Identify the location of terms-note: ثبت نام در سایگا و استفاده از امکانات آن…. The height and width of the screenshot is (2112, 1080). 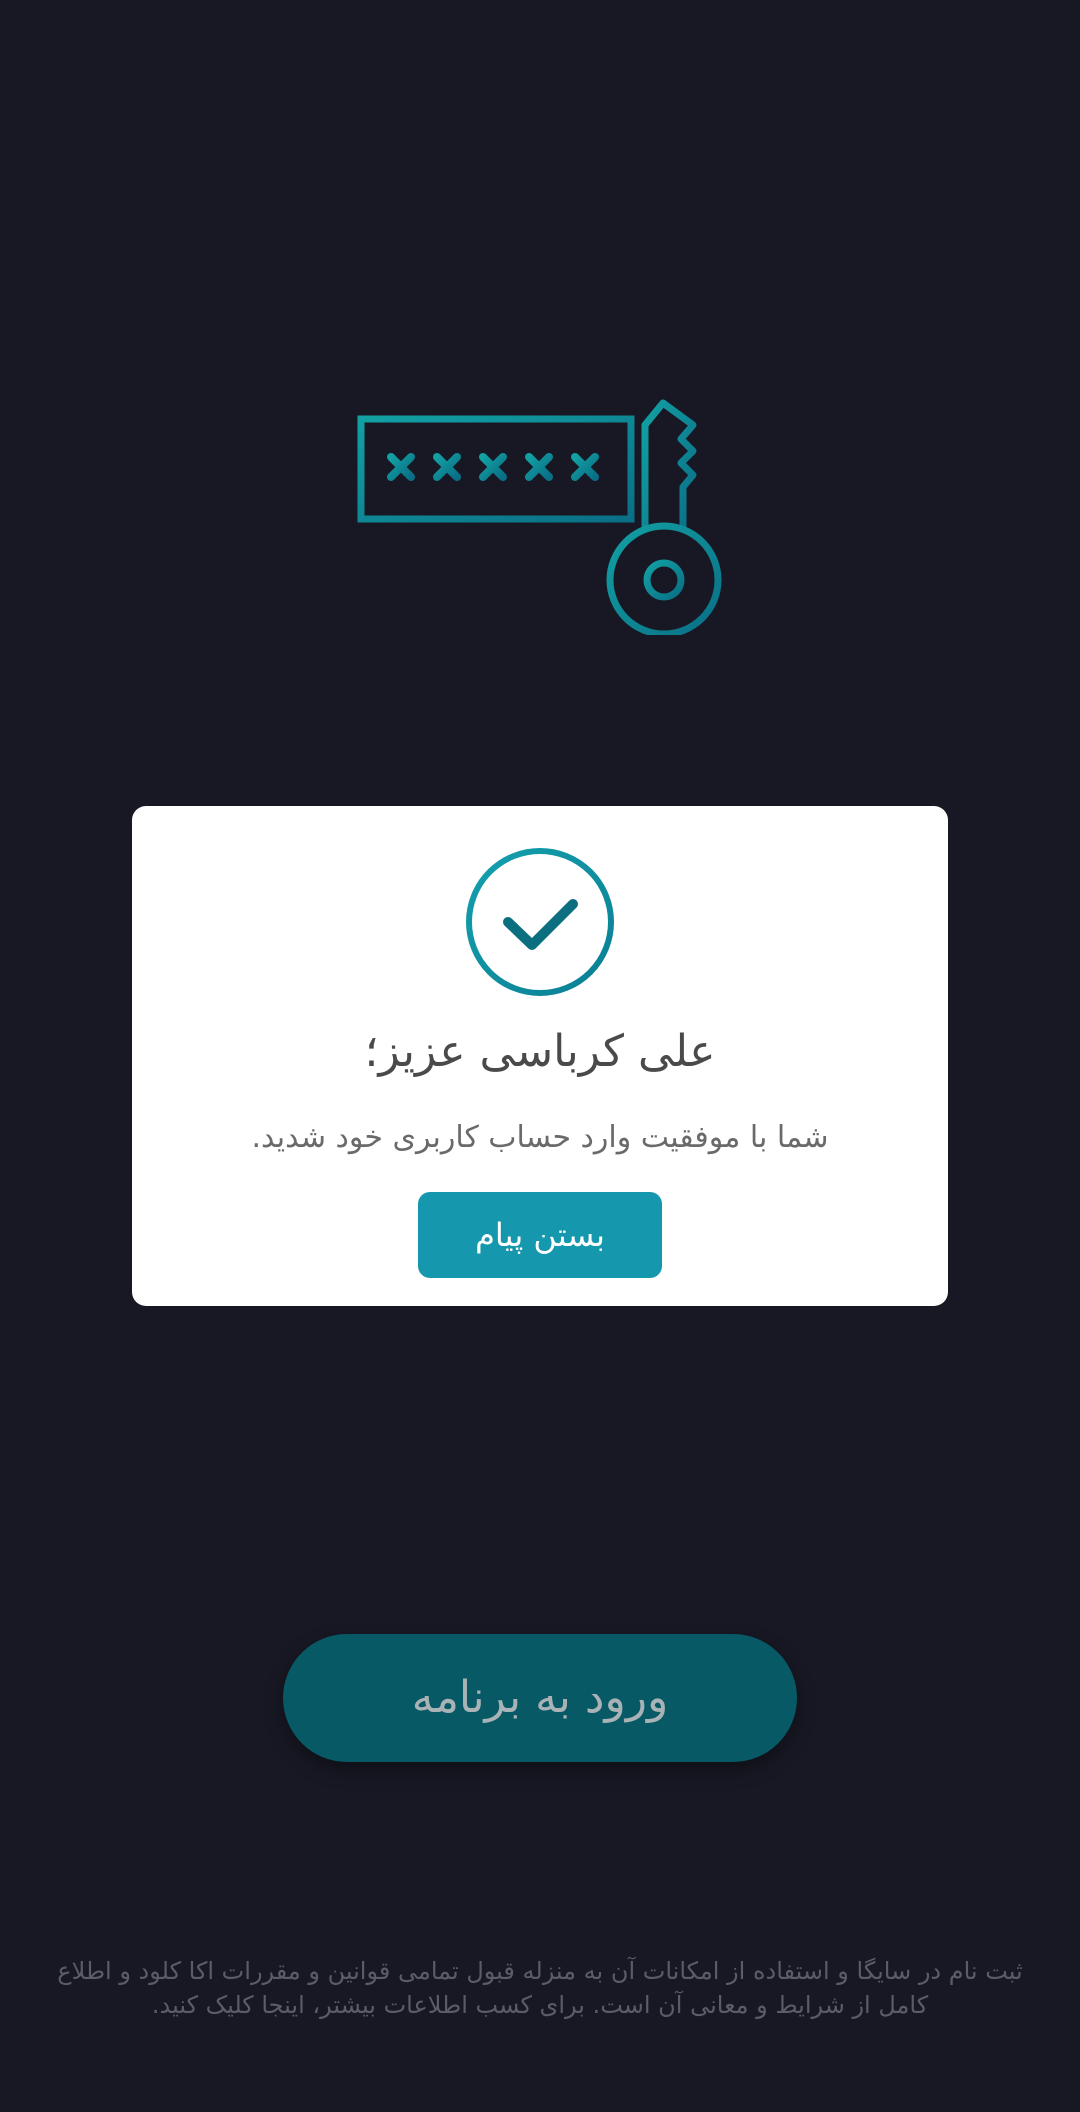
(540, 1988).